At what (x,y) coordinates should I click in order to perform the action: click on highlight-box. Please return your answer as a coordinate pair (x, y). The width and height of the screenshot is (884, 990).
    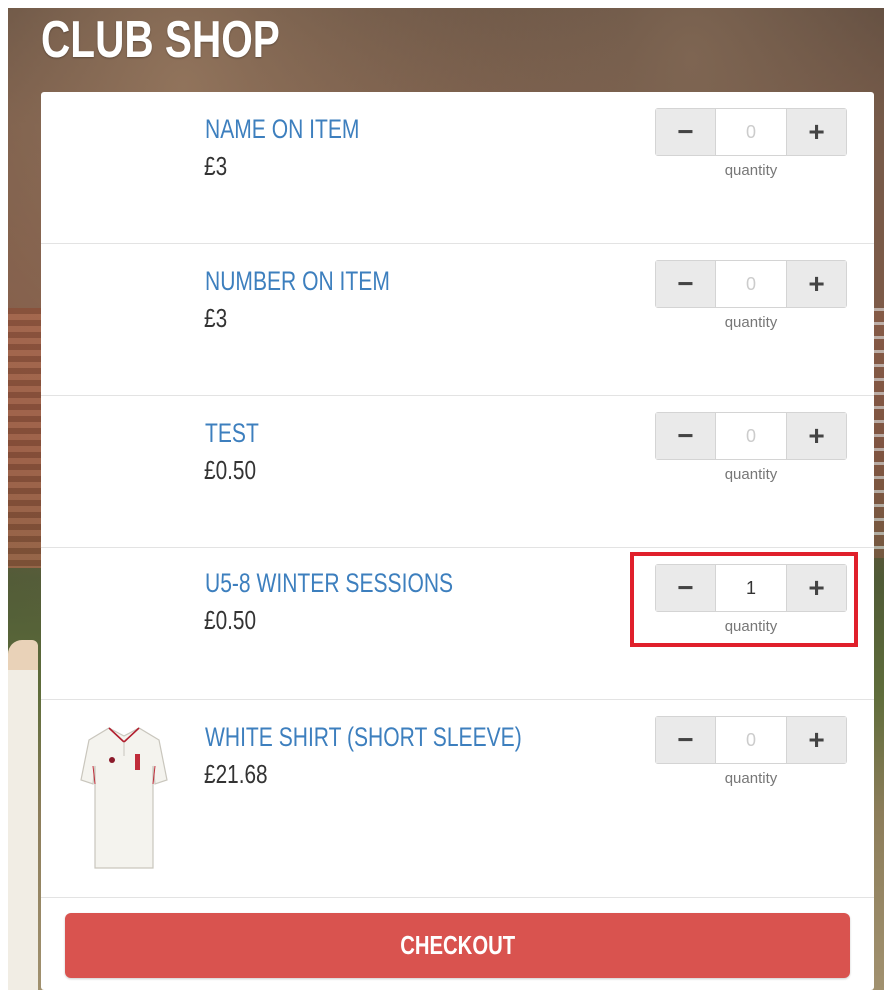
    Looking at the image, I should click on (744, 599).